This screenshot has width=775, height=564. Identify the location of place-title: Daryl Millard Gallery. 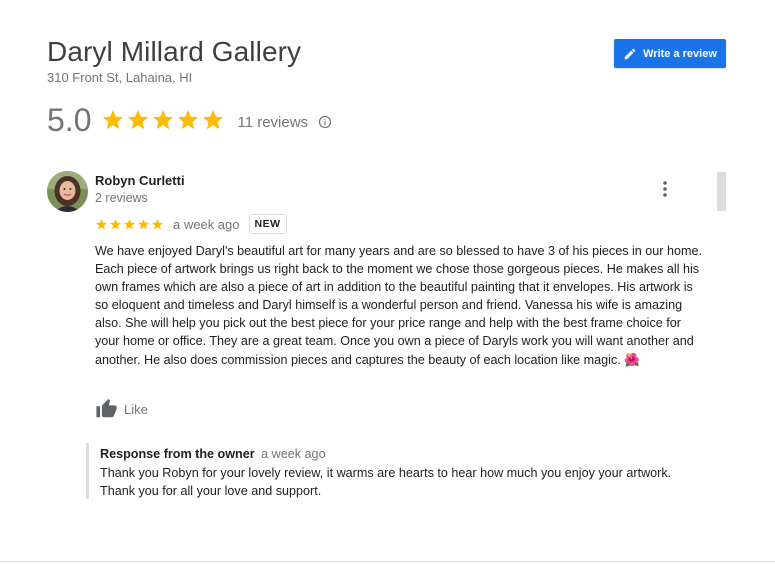
(174, 51).